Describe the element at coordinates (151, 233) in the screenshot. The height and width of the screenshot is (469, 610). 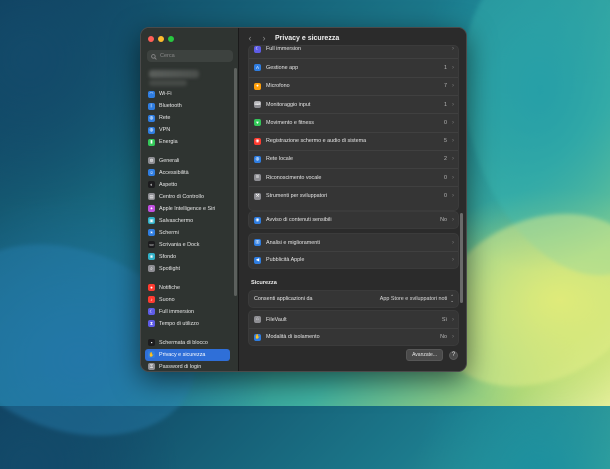
I see `display-icon: ☀` at that location.